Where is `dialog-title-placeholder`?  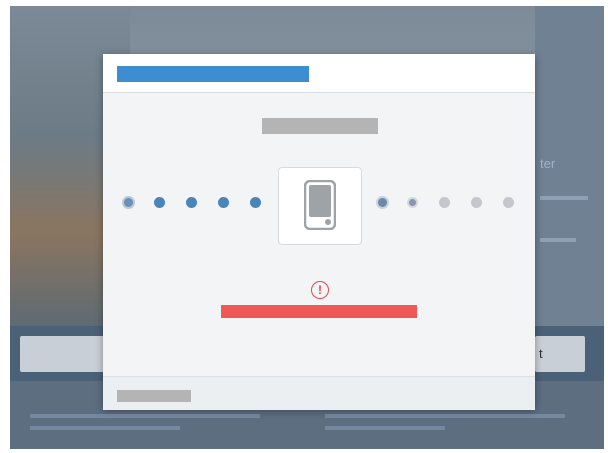
dialog-title-placeholder is located at coordinates (213, 74).